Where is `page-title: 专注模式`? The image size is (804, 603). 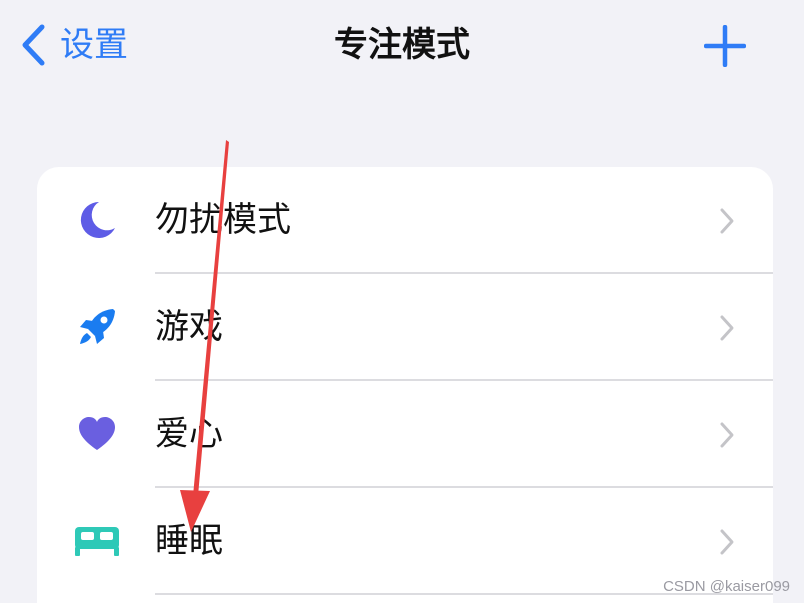 page-title: 专注模式 is located at coordinates (402, 45).